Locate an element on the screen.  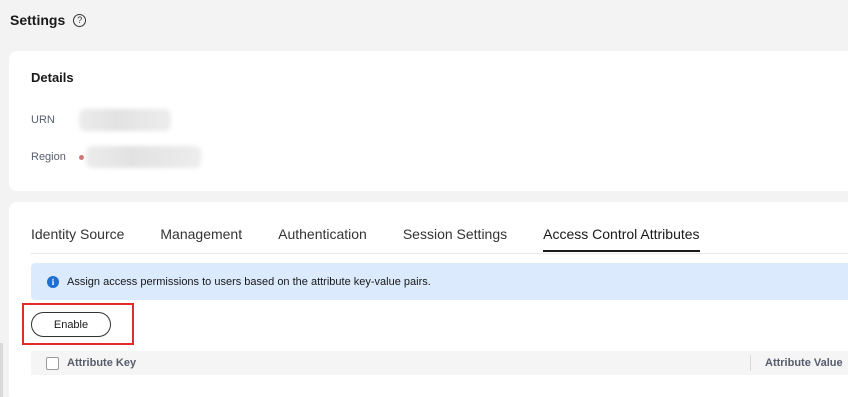
help-icon: ? is located at coordinates (80, 20).